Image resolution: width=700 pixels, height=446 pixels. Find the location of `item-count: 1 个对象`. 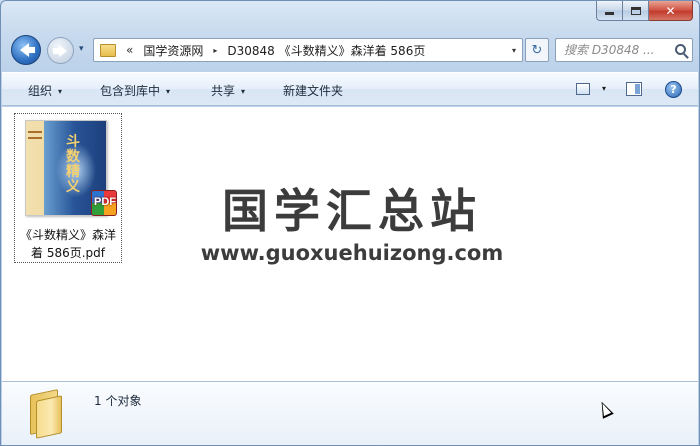

item-count: 1 个对象 is located at coordinates (118, 401).